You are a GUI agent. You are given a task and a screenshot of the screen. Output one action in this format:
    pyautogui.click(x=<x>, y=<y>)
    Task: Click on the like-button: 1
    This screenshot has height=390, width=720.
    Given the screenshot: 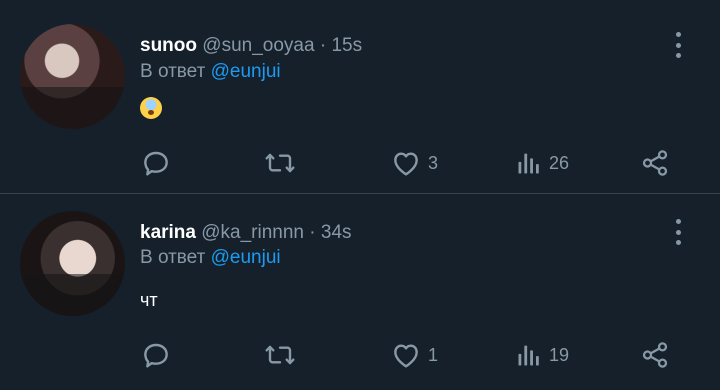 What is the action you would take?
    pyautogui.click(x=414, y=355)
    